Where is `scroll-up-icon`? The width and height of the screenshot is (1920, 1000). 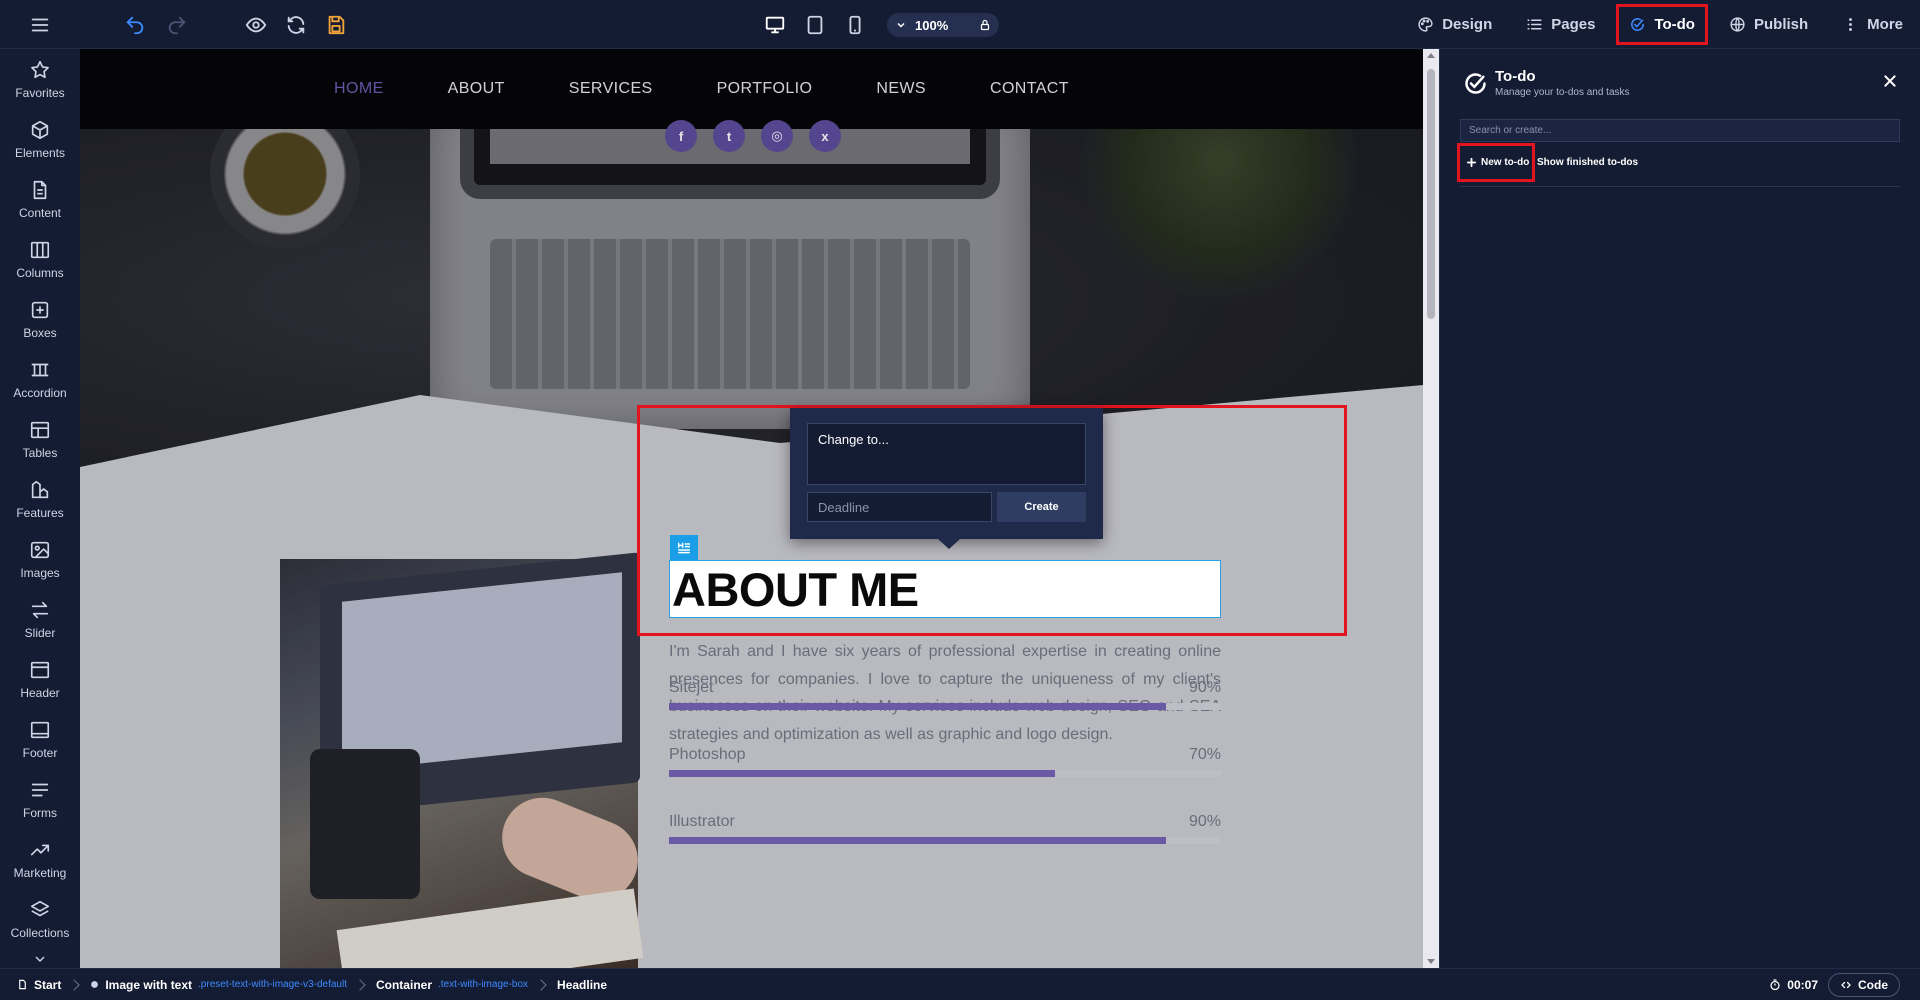 scroll-up-icon is located at coordinates (1431, 55).